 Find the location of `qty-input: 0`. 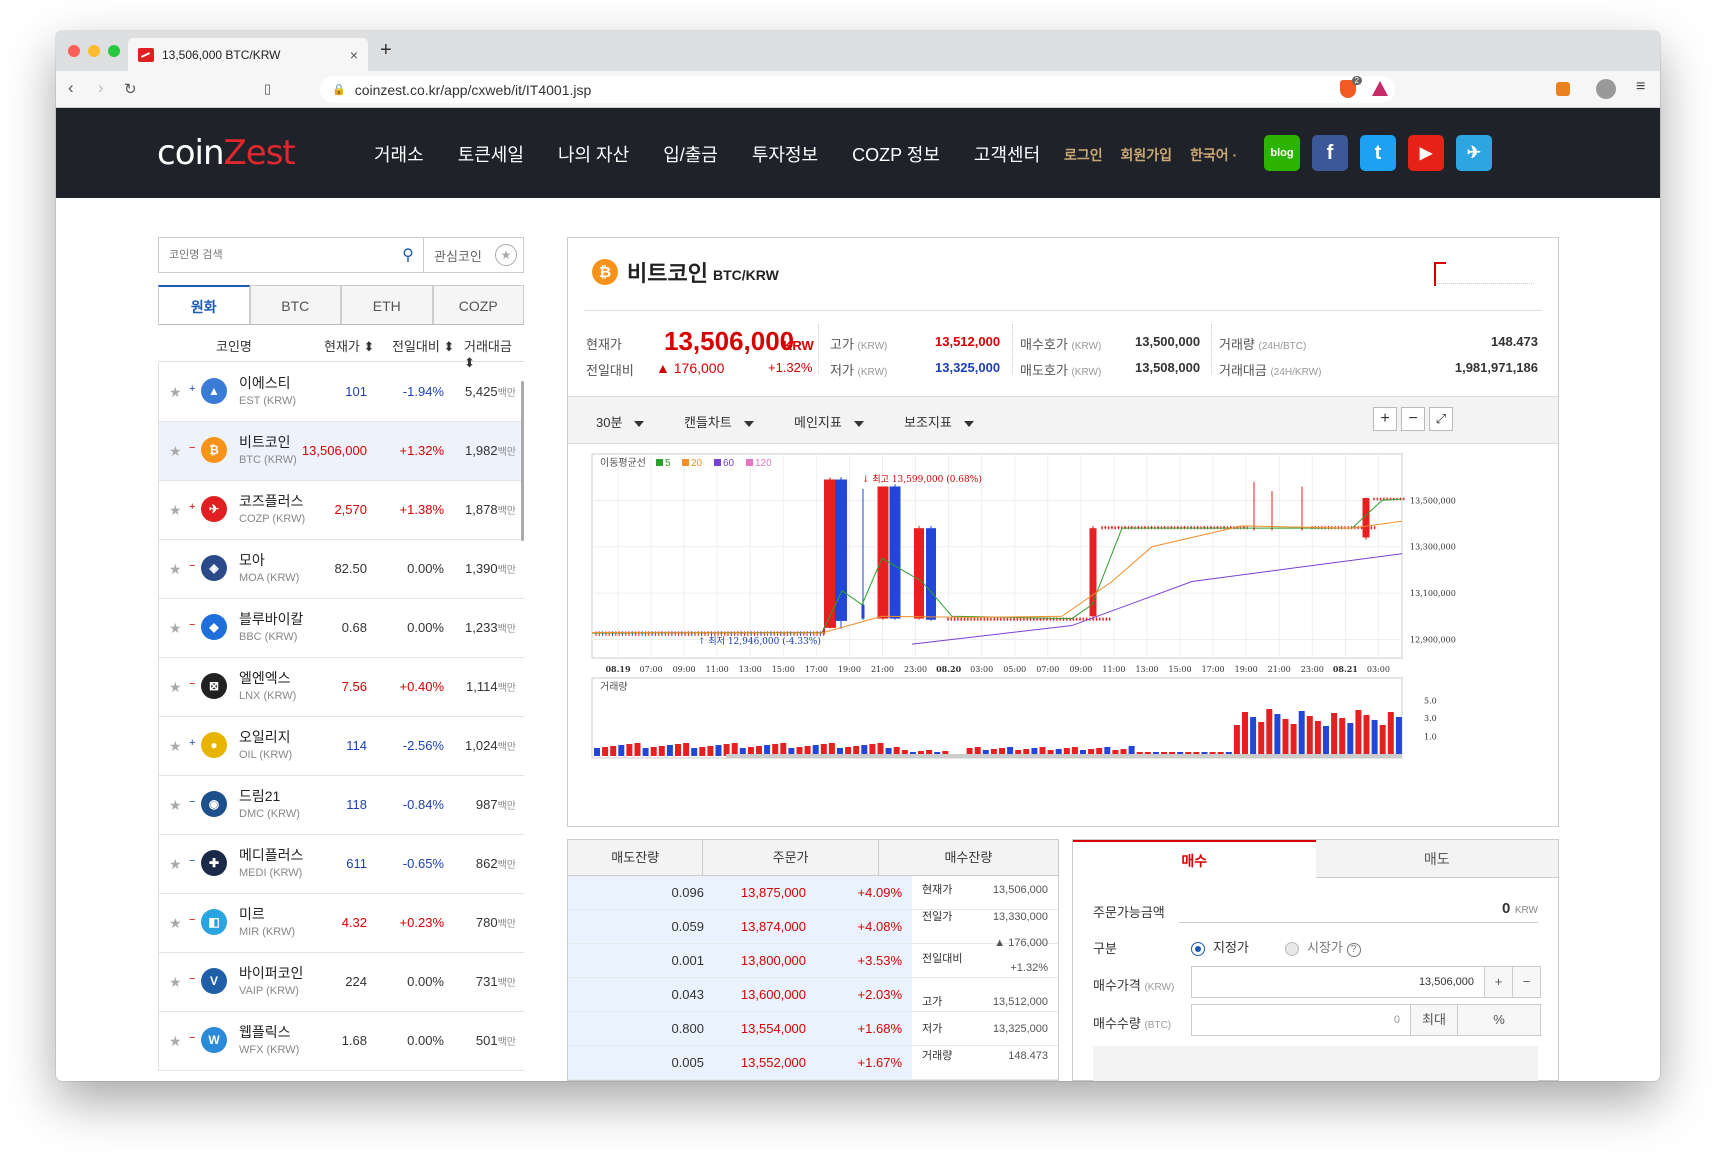

qty-input: 0 is located at coordinates (1301, 1020).